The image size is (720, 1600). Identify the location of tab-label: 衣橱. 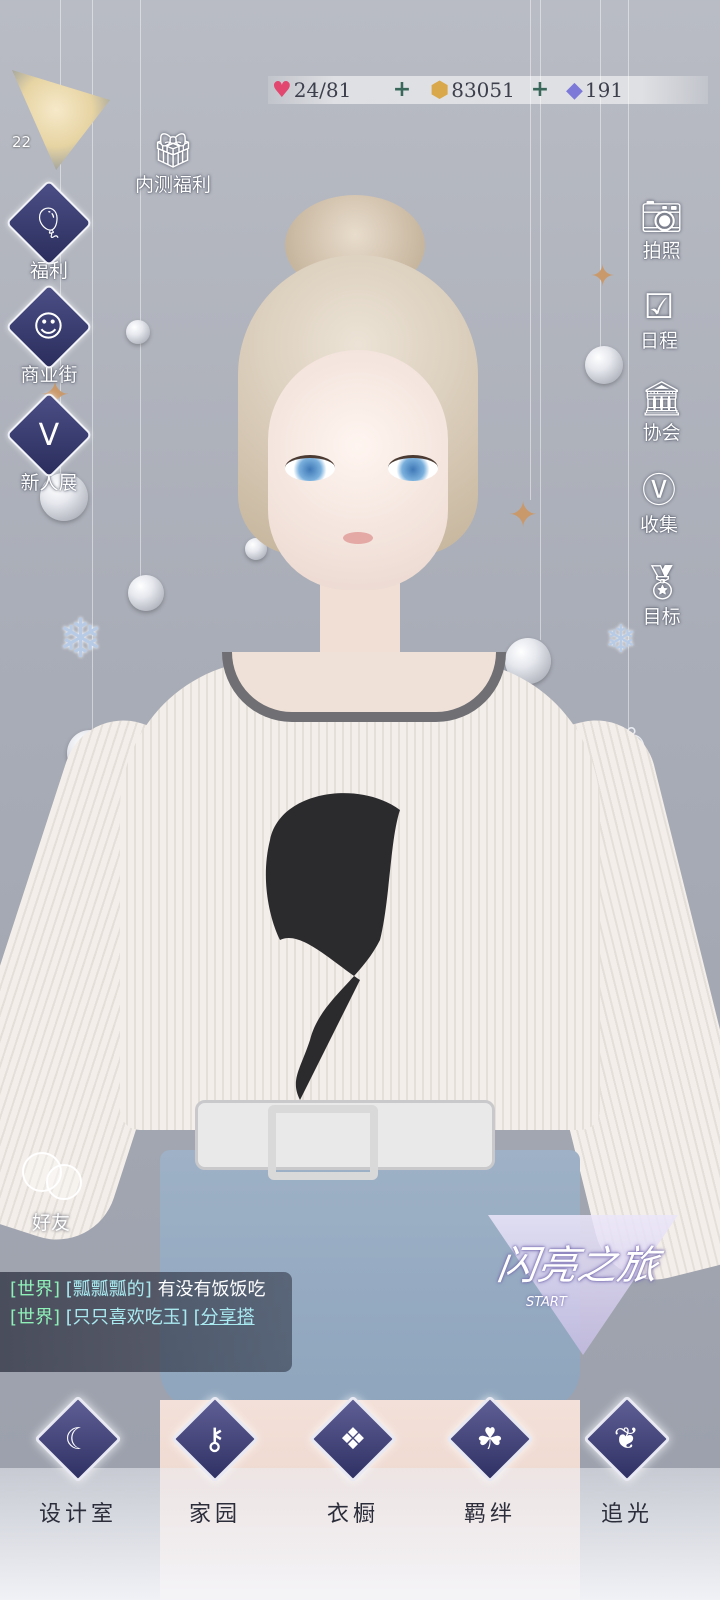
(352, 1514).